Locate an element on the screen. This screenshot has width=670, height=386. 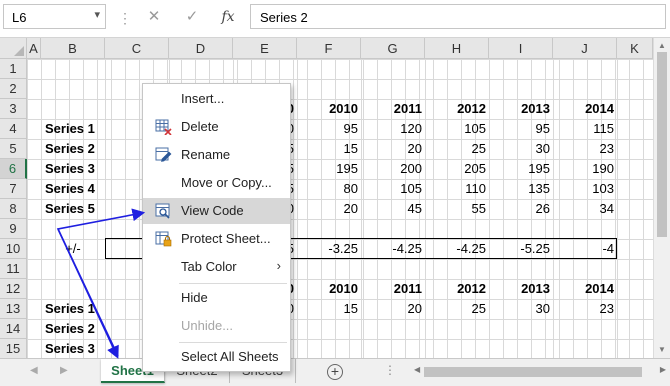
cell-f4: 95 is located at coordinates (329, 129).